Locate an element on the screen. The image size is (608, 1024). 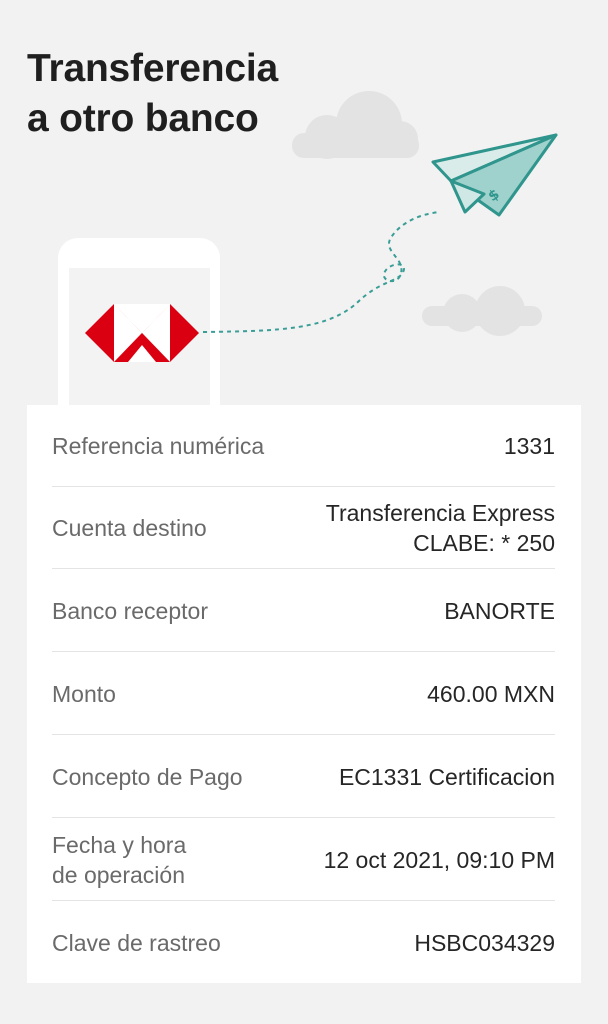
monto-label: Monto is located at coordinates (84, 693).